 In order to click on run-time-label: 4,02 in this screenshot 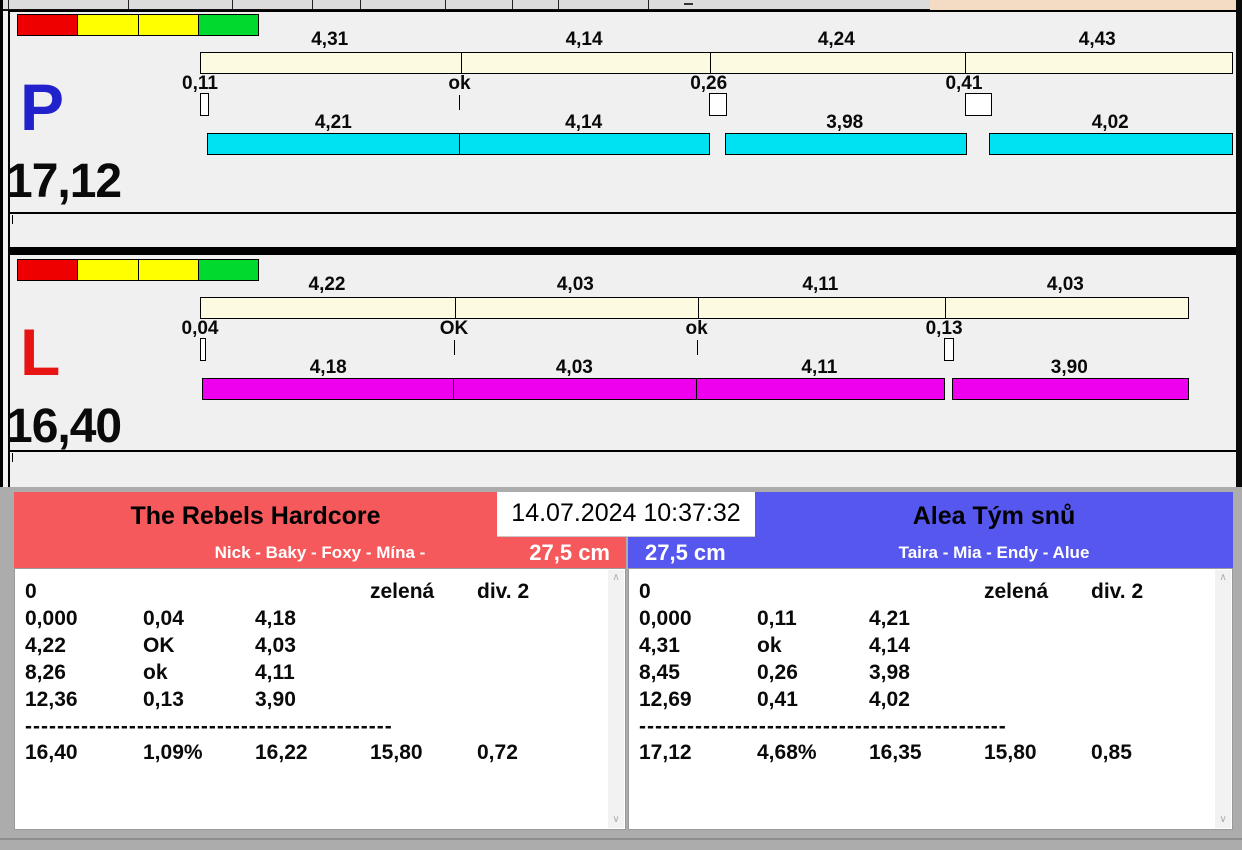, I will do `click(1110, 122)`.